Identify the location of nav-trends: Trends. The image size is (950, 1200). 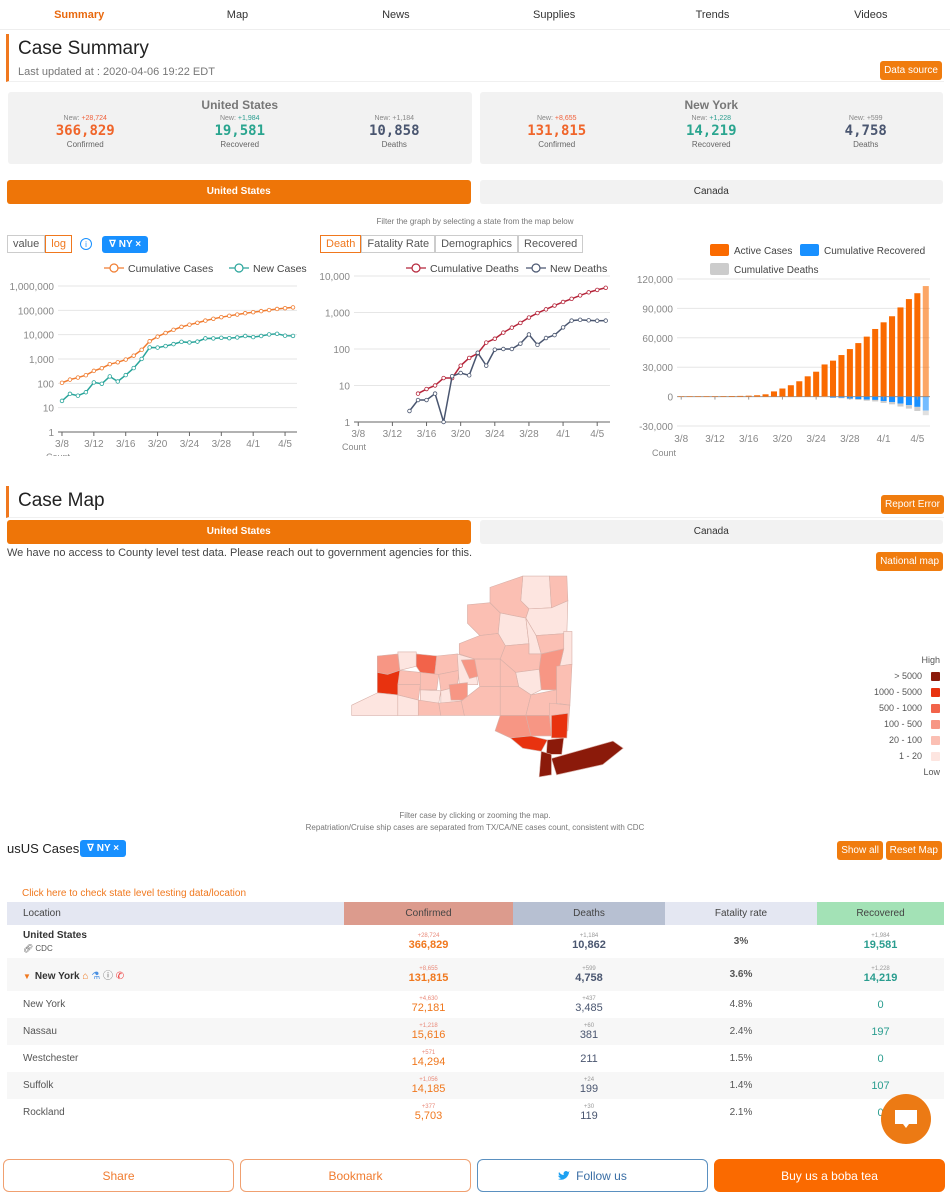
(712, 14).